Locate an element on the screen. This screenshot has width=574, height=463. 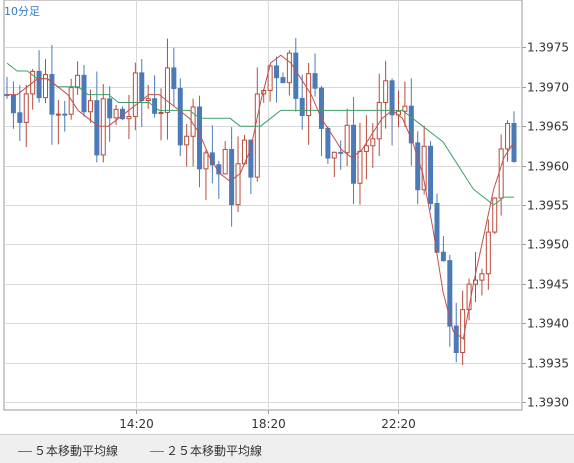
legend-ma25-label: ２５本移動平均線 is located at coordinates (214, 451).